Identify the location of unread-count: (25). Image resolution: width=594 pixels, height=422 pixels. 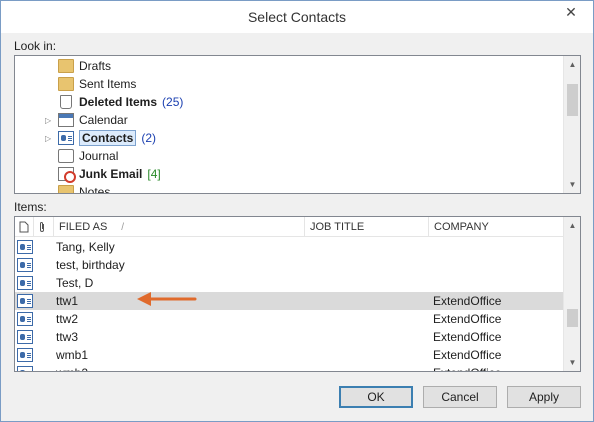
(173, 102).